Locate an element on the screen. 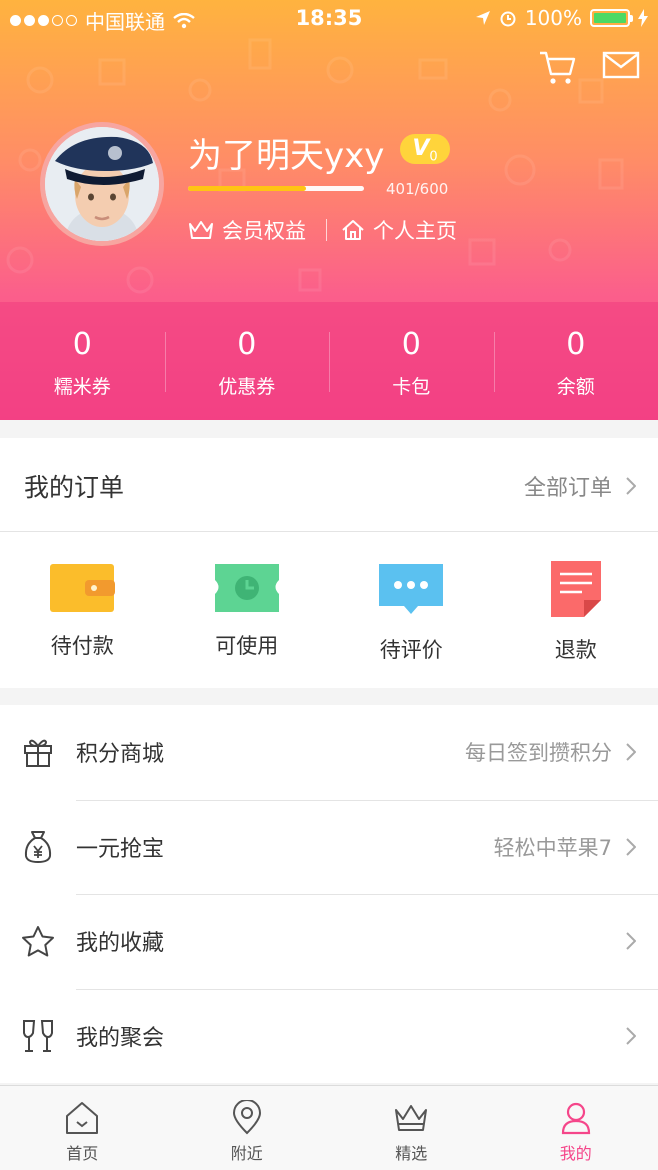 The width and height of the screenshot is (658, 1170). menu-item-label: 积分商城 is located at coordinates (120, 755).